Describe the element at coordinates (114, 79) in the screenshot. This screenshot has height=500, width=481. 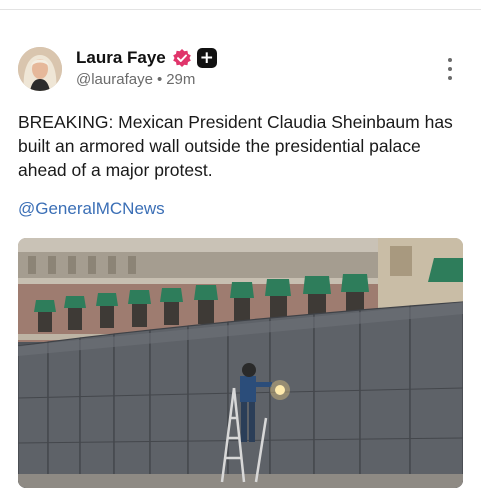
I see `author-handle: @laurafaye` at that location.